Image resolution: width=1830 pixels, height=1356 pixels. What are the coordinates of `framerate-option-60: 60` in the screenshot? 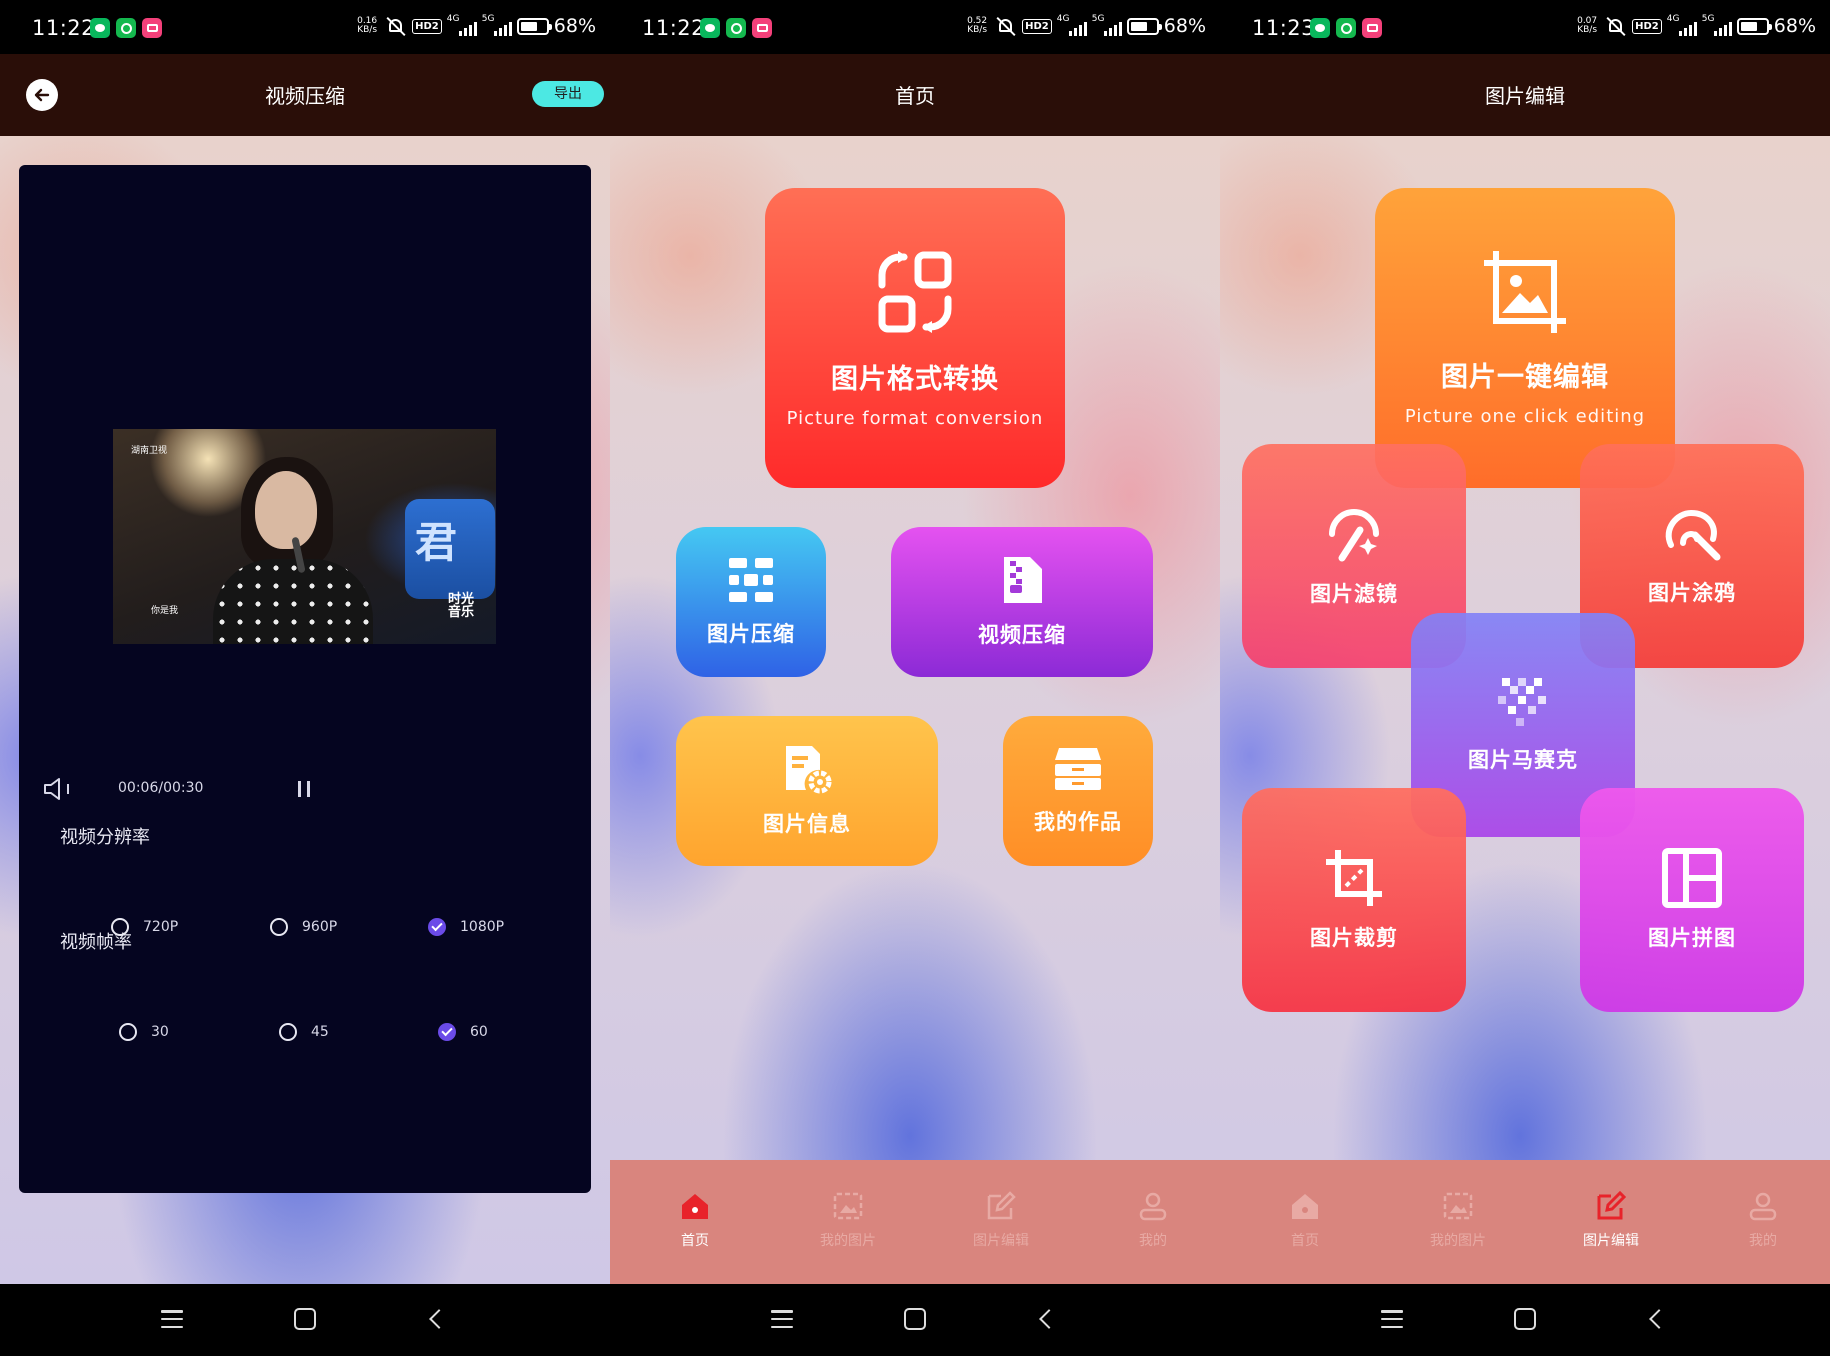 It's located at (463, 1032).